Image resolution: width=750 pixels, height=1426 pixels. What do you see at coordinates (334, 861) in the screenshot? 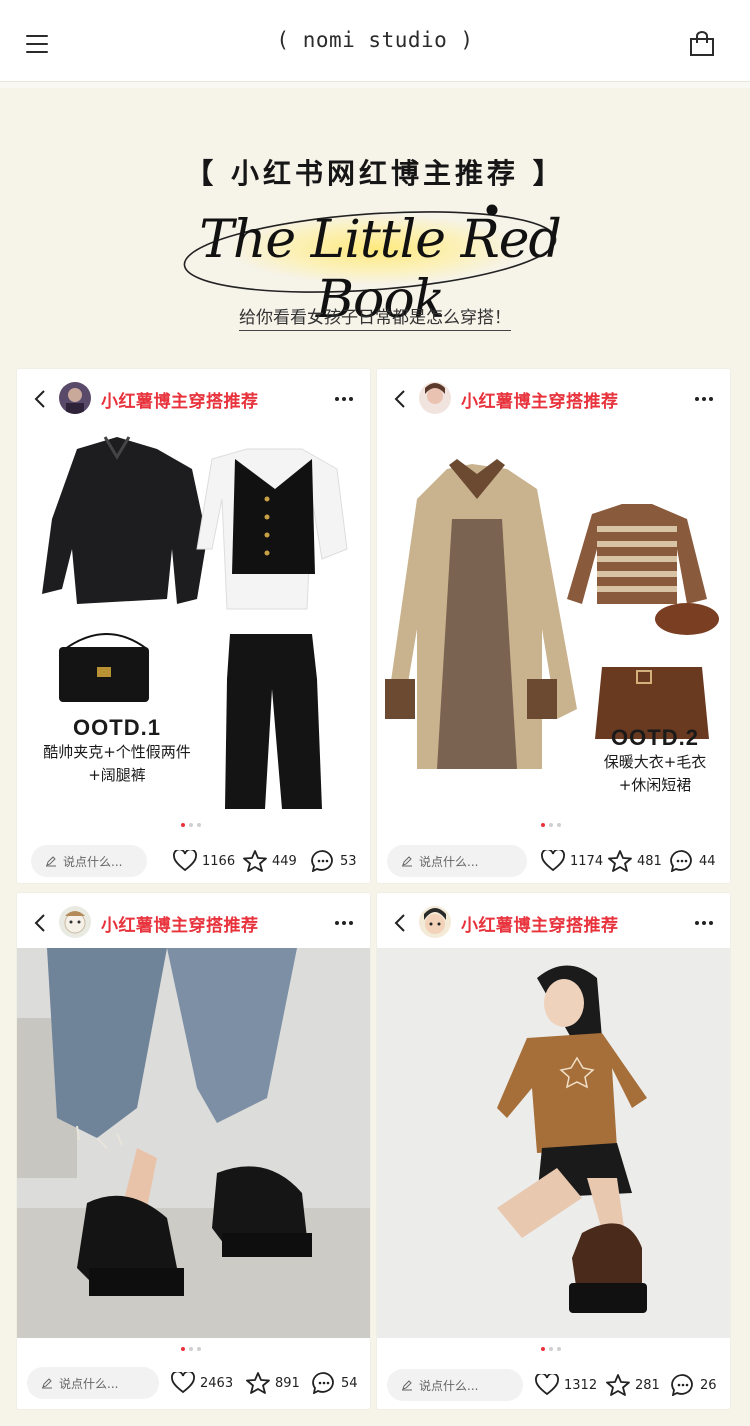
I see `comment-button: 53` at bounding box center [334, 861].